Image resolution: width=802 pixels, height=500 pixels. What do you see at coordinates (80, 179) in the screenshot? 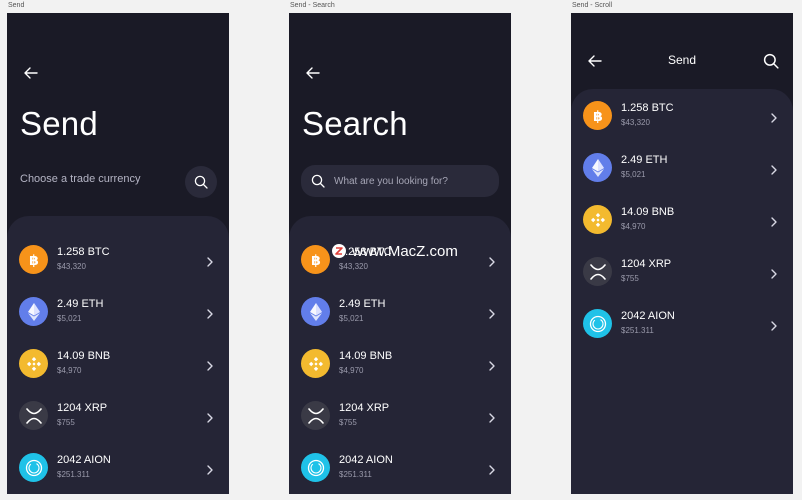
I see `page-subtitle: Choose a trade currency` at bounding box center [80, 179].